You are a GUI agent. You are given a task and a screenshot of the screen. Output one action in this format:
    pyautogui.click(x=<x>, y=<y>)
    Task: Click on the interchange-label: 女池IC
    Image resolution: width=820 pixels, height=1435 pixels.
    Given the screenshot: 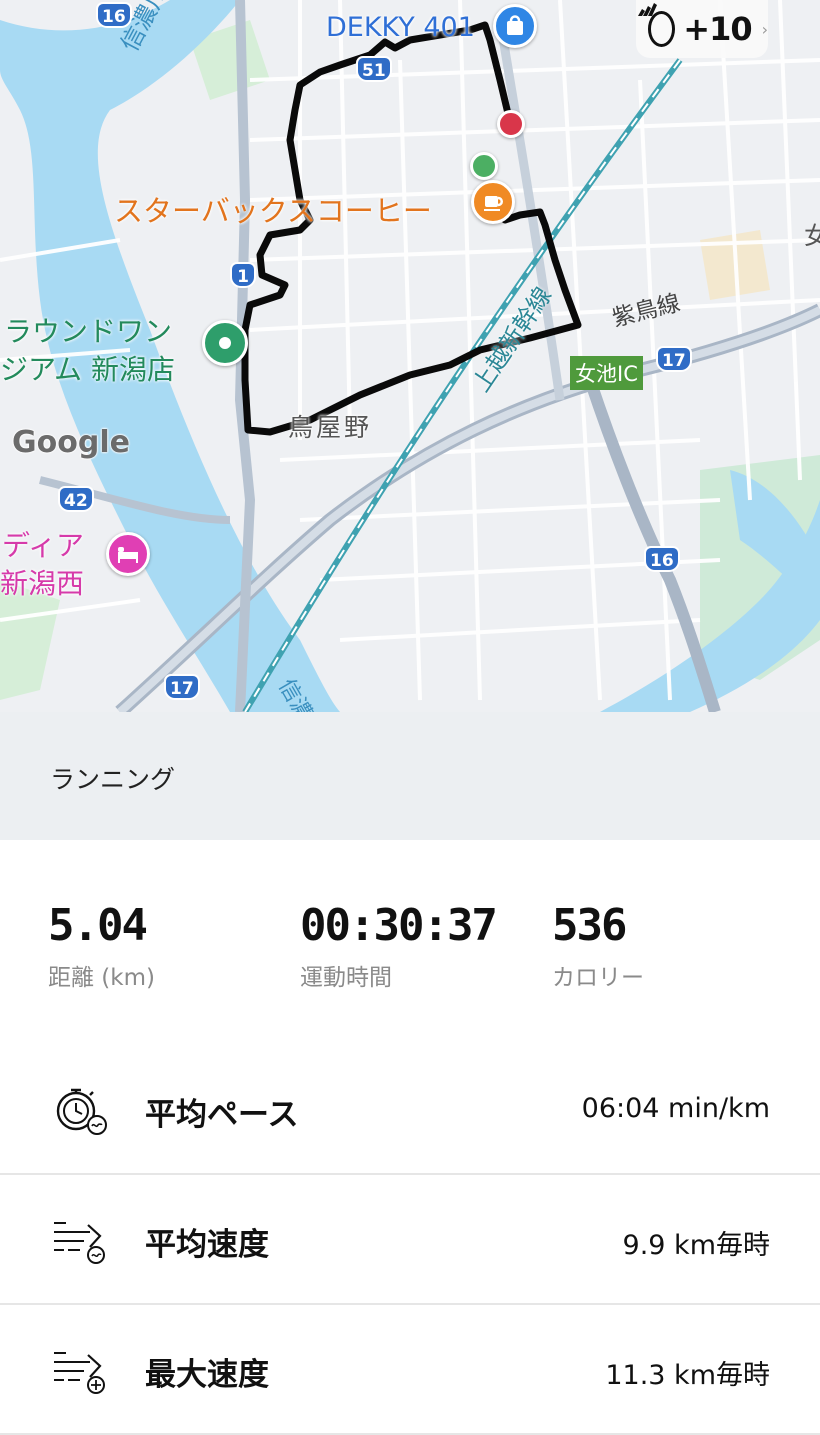 What is the action you would take?
    pyautogui.click(x=606, y=373)
    